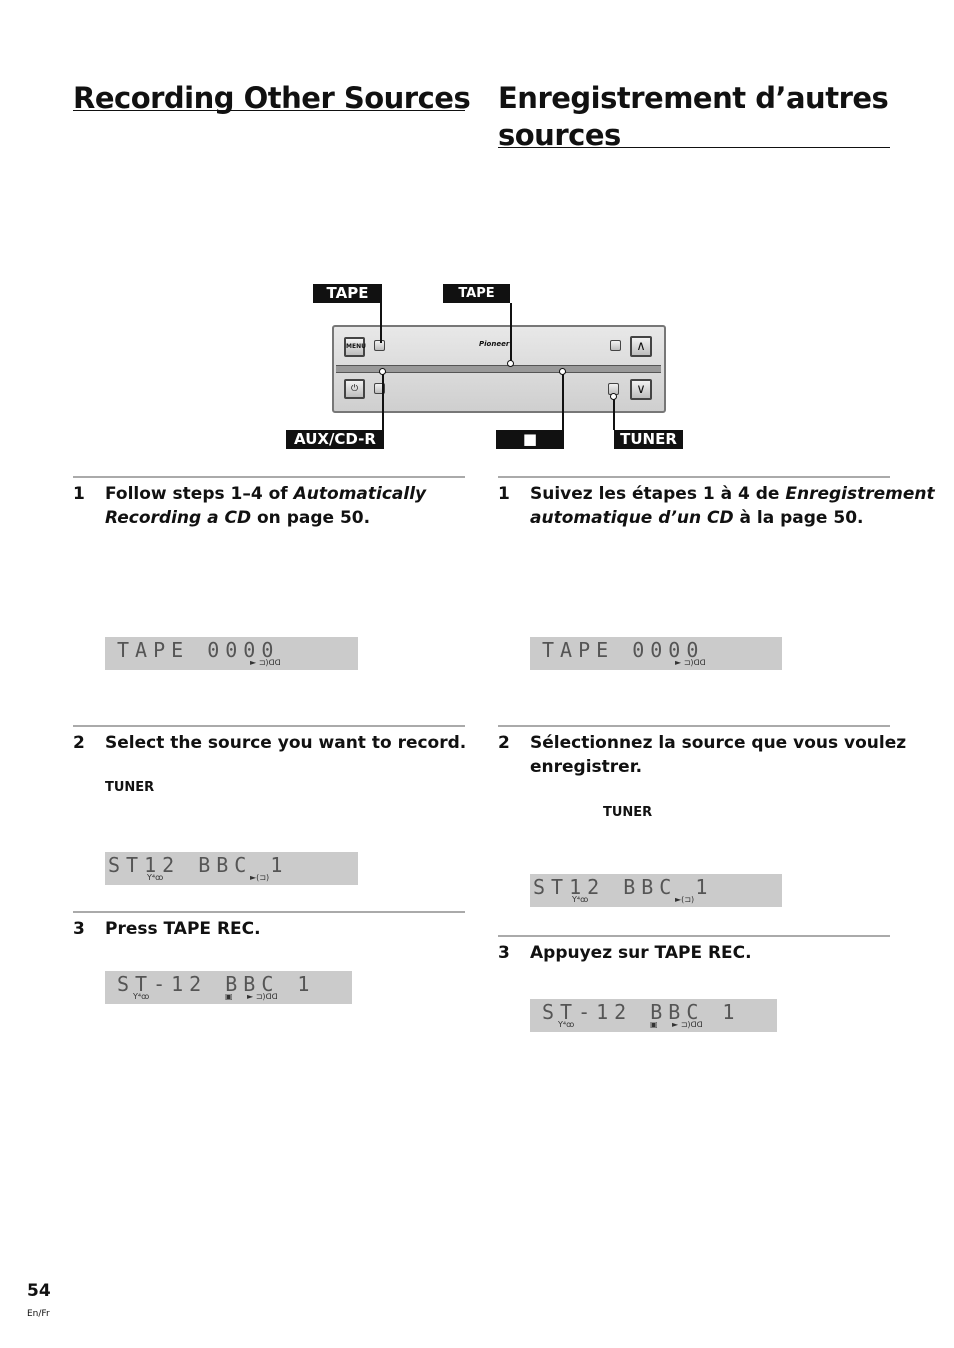 Image resolution: width=954 pixels, height=1348 pixels. Describe the element at coordinates (641, 389) in the screenshot. I see `down-button: ∨` at that location.